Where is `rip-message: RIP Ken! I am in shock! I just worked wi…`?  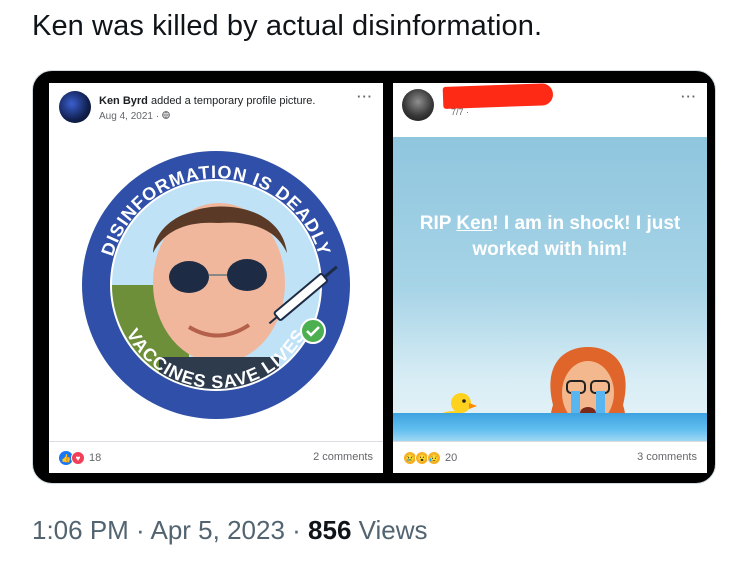
rip-message: RIP Ken! I am in shock! I just worked wi… is located at coordinates (550, 237).